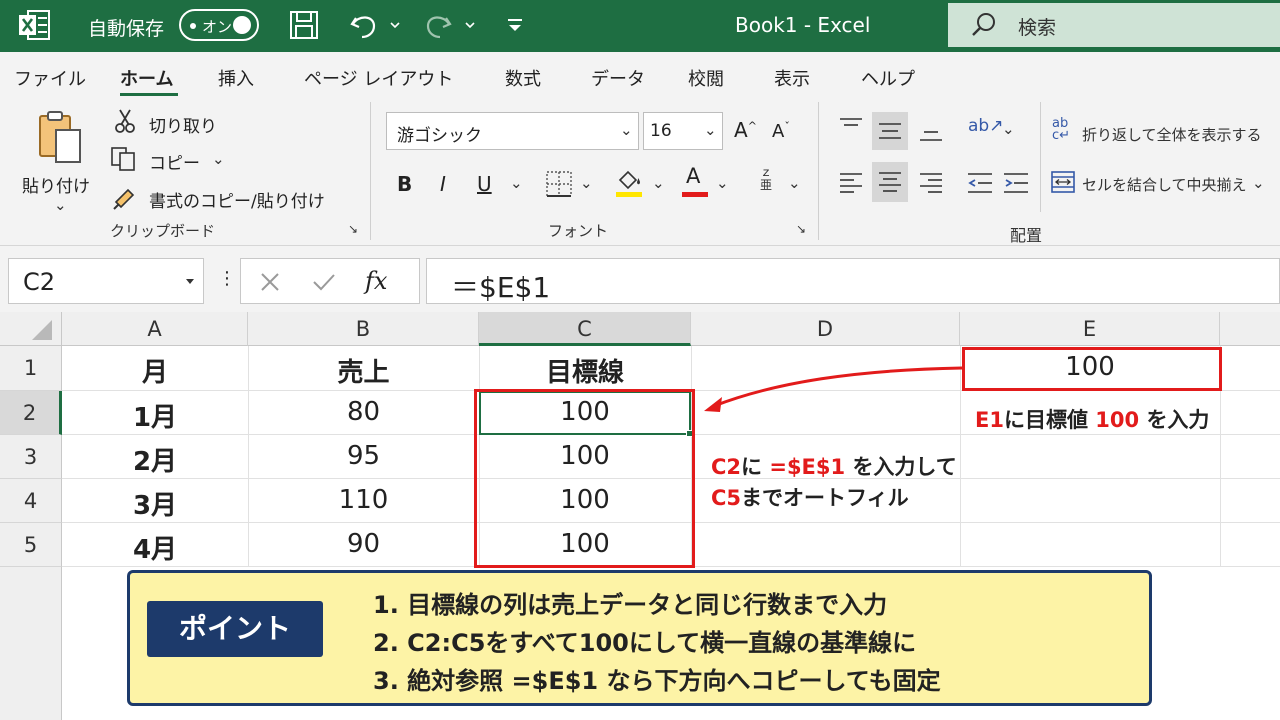 The height and width of the screenshot is (720, 1280). I want to click on column-header-b: B, so click(363, 329).